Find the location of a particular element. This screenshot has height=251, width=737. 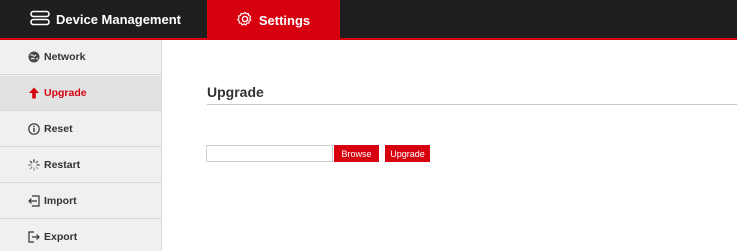

sidebar-item-restart: Restart is located at coordinates (80, 165).